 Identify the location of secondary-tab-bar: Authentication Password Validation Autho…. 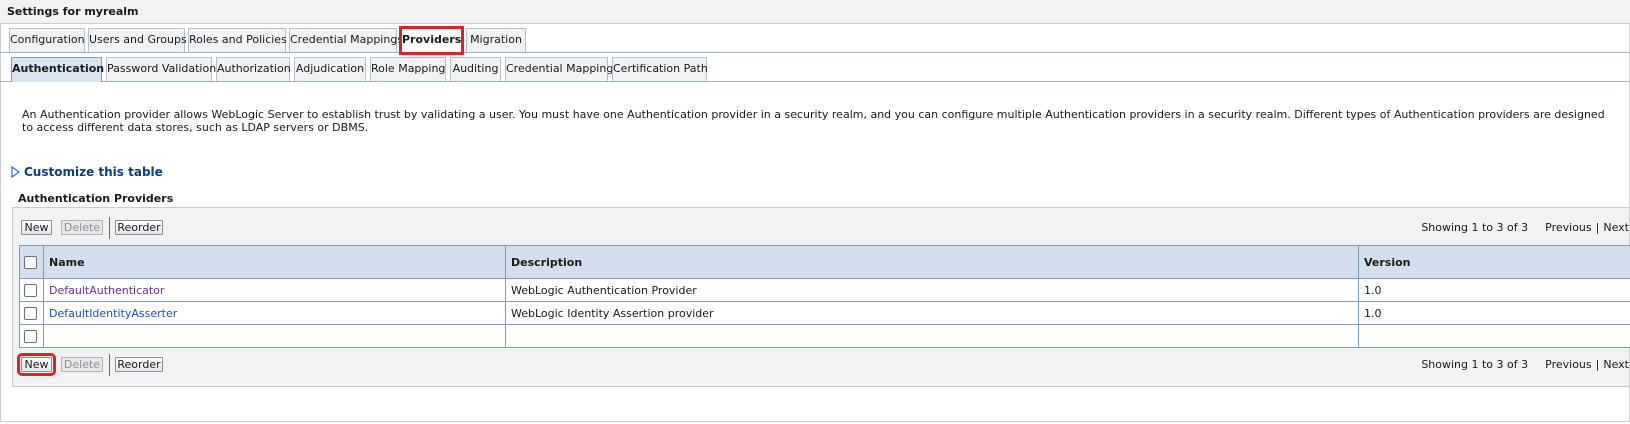
(815, 69).